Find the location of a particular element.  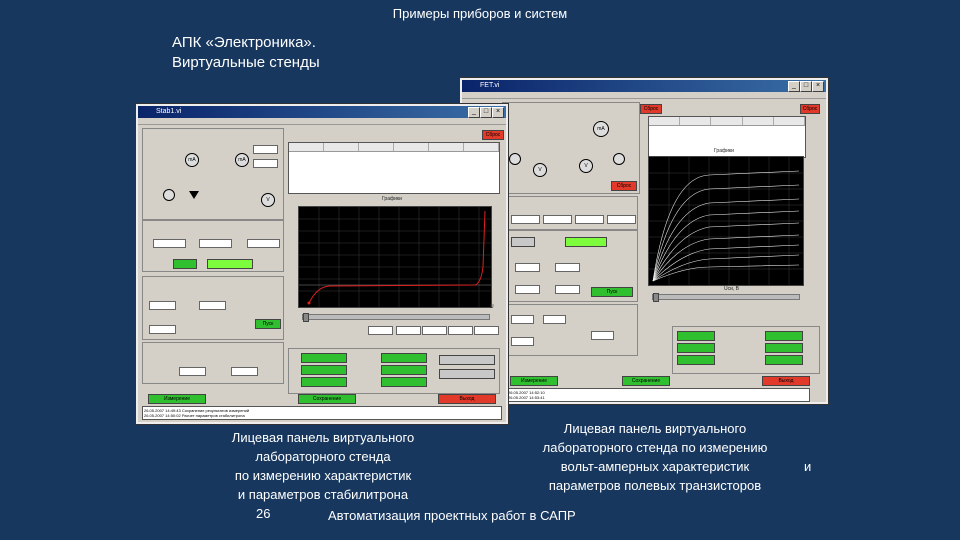

zener-results-panel is located at coordinates (213, 363).